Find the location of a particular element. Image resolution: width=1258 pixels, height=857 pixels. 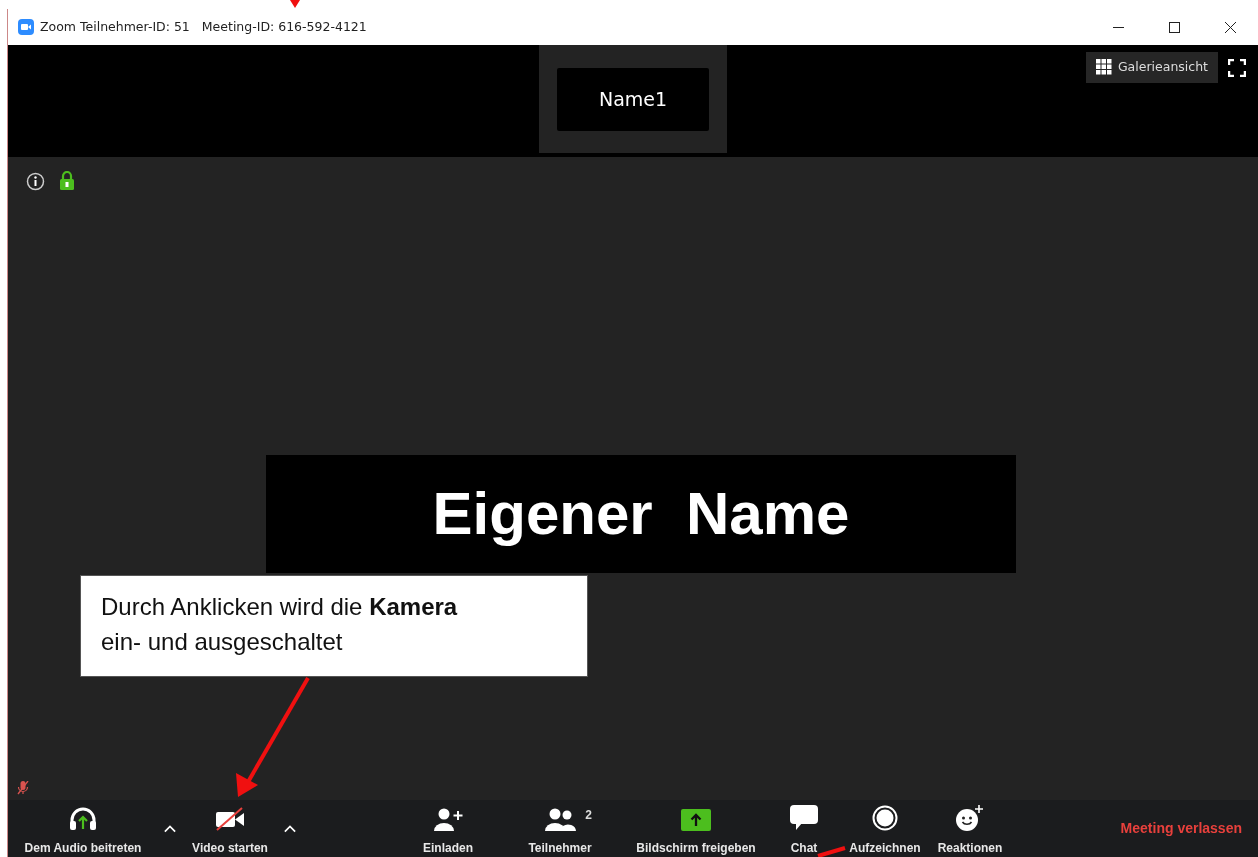

share-screen-button: Bildschirm freigeben is located at coordinates (696, 828).